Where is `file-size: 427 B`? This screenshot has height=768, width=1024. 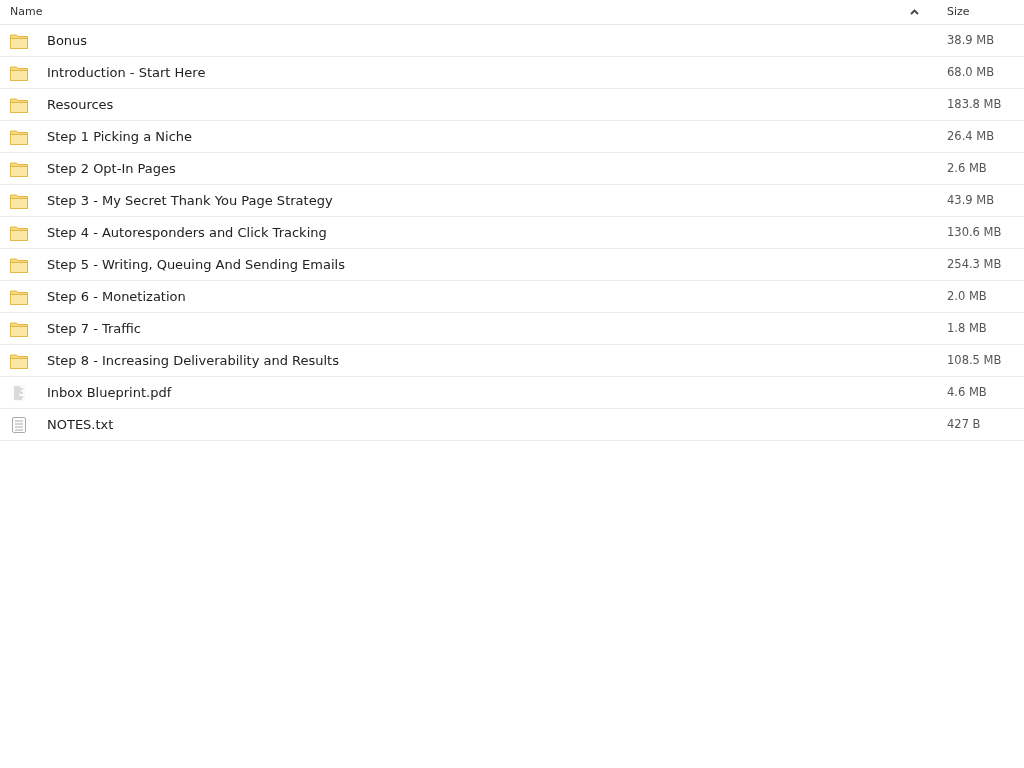 file-size: 427 B is located at coordinates (964, 424).